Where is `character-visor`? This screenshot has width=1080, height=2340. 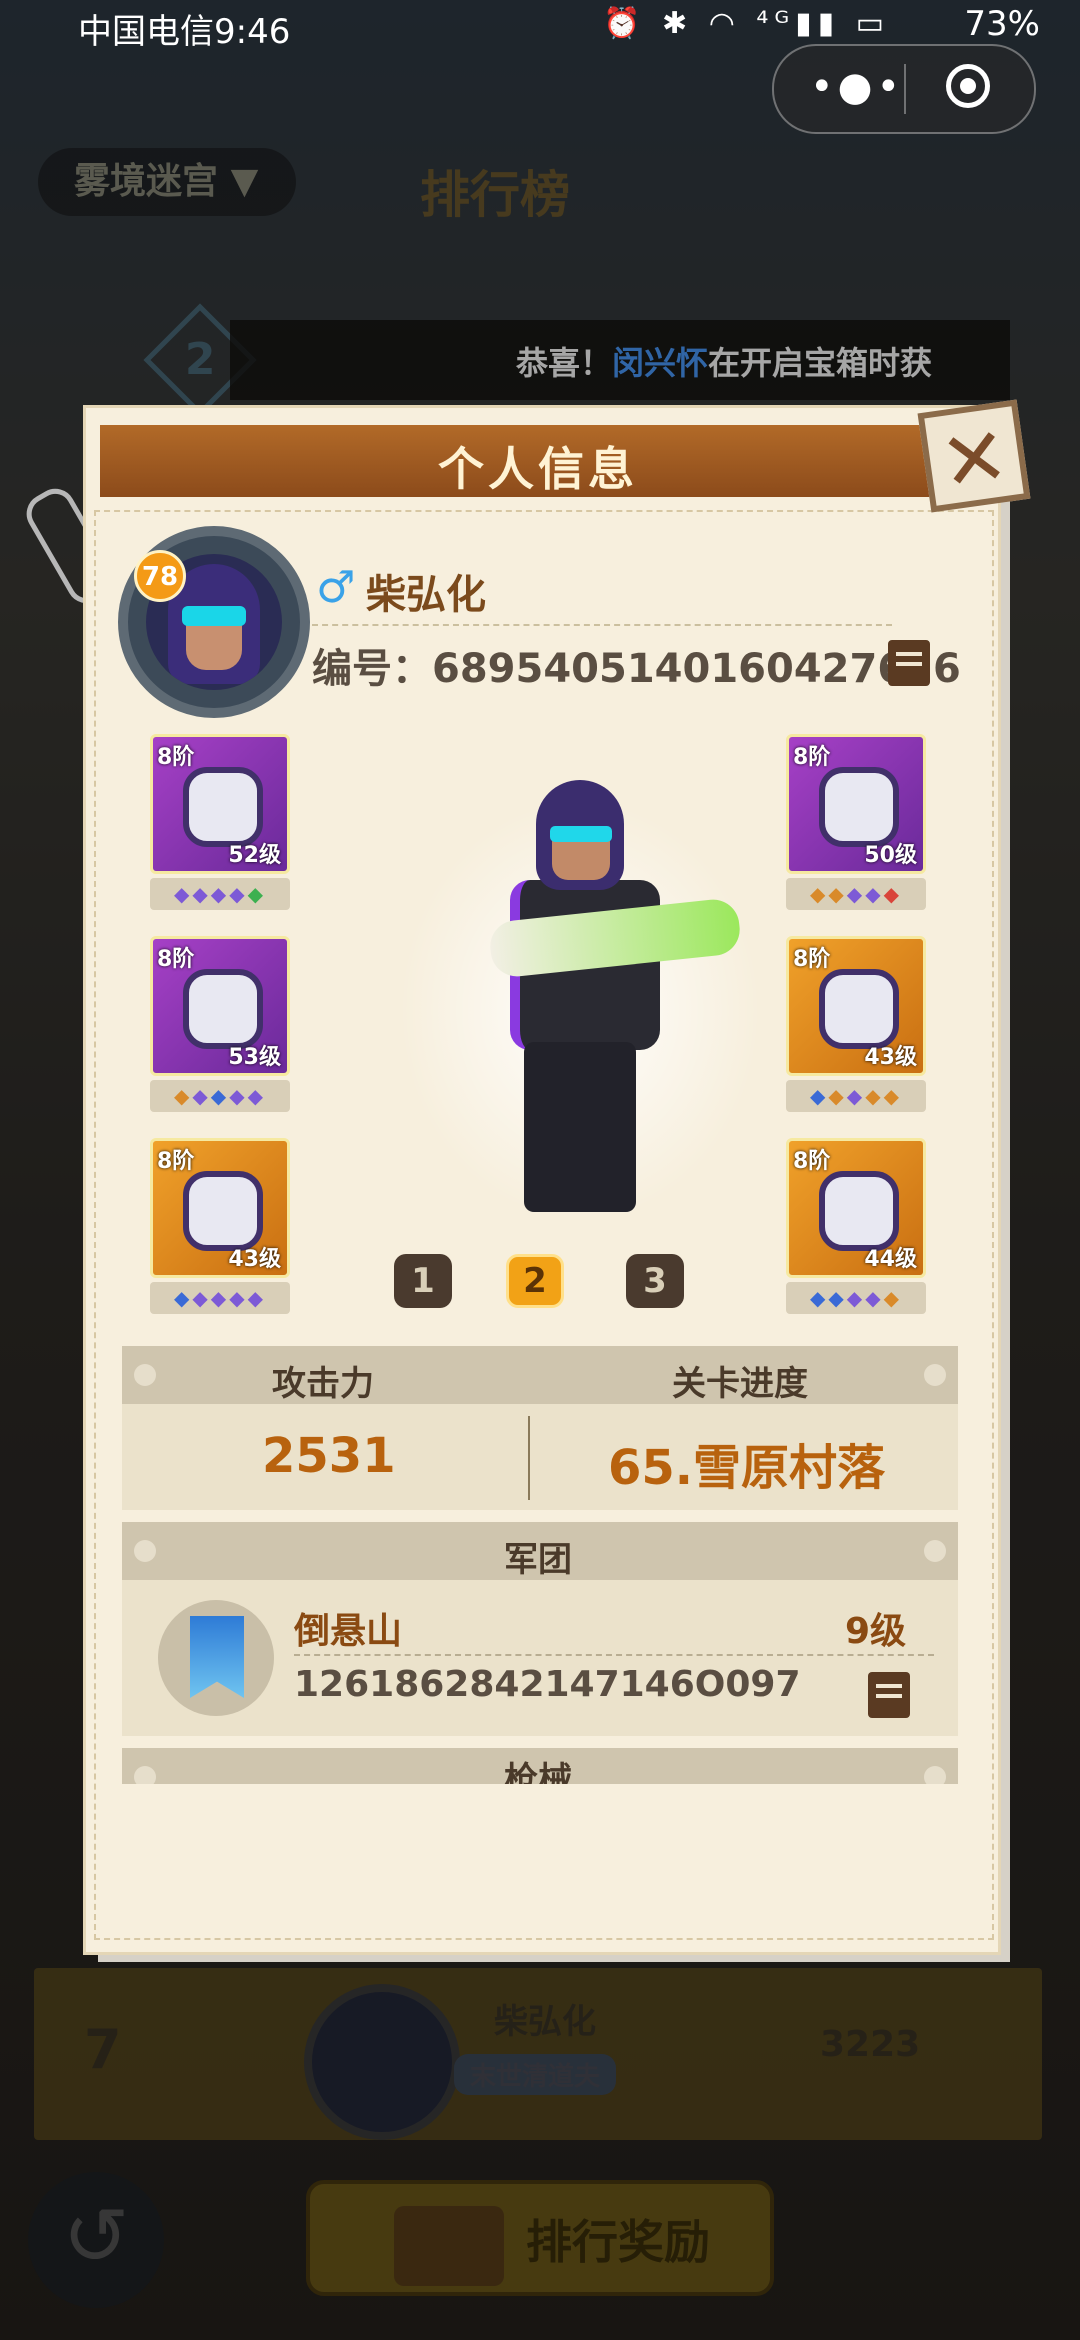
character-visor is located at coordinates (581, 834).